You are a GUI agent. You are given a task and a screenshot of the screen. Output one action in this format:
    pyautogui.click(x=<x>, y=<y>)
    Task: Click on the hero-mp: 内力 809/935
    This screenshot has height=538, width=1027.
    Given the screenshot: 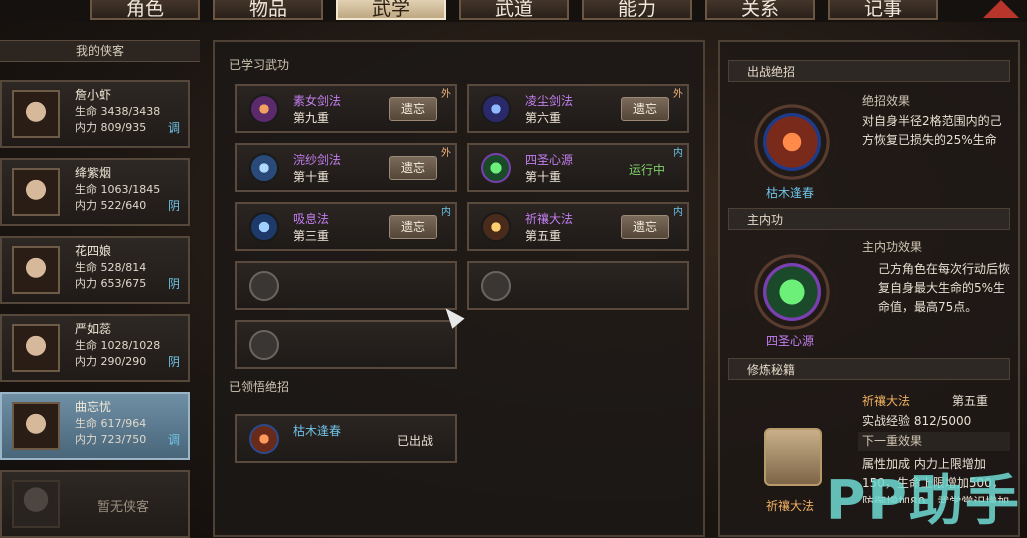 What is the action you would take?
    pyautogui.click(x=111, y=127)
    